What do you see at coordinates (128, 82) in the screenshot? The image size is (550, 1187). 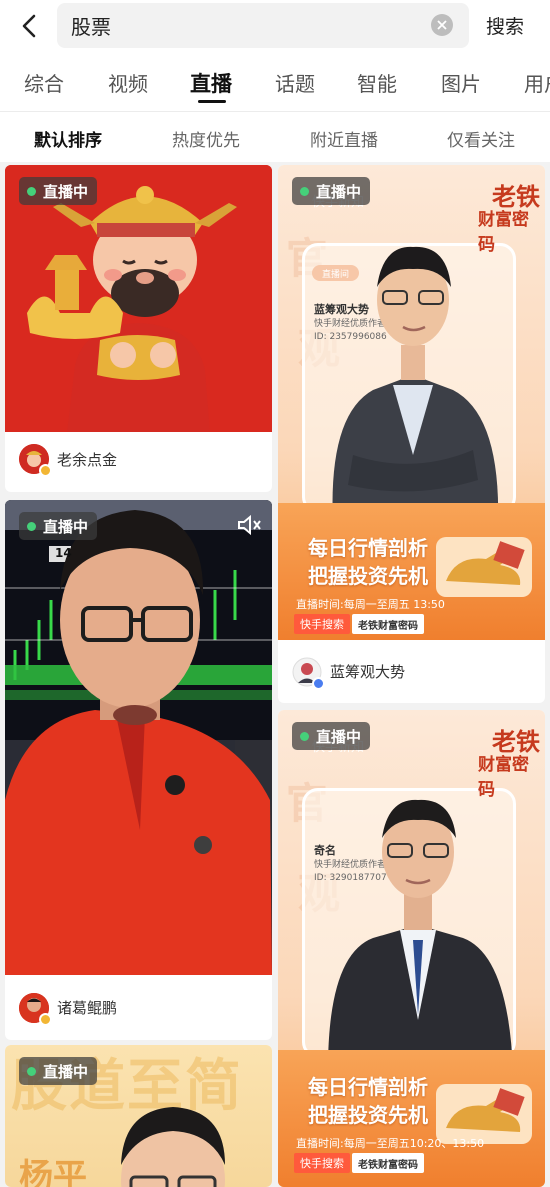 I see `tab-video: 视频` at bounding box center [128, 82].